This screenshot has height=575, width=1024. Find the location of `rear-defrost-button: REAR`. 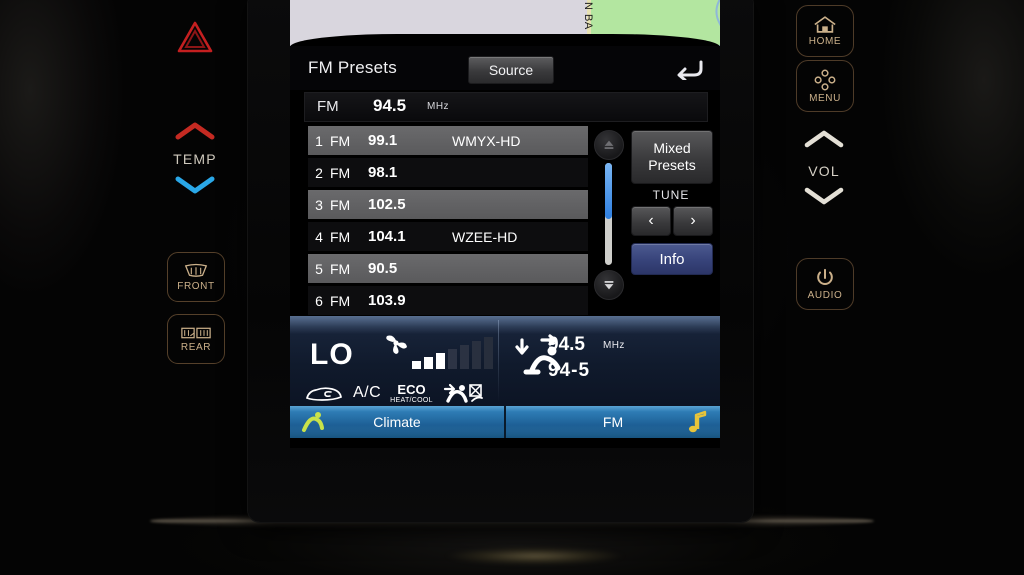

rear-defrost-button: REAR is located at coordinates (196, 339).